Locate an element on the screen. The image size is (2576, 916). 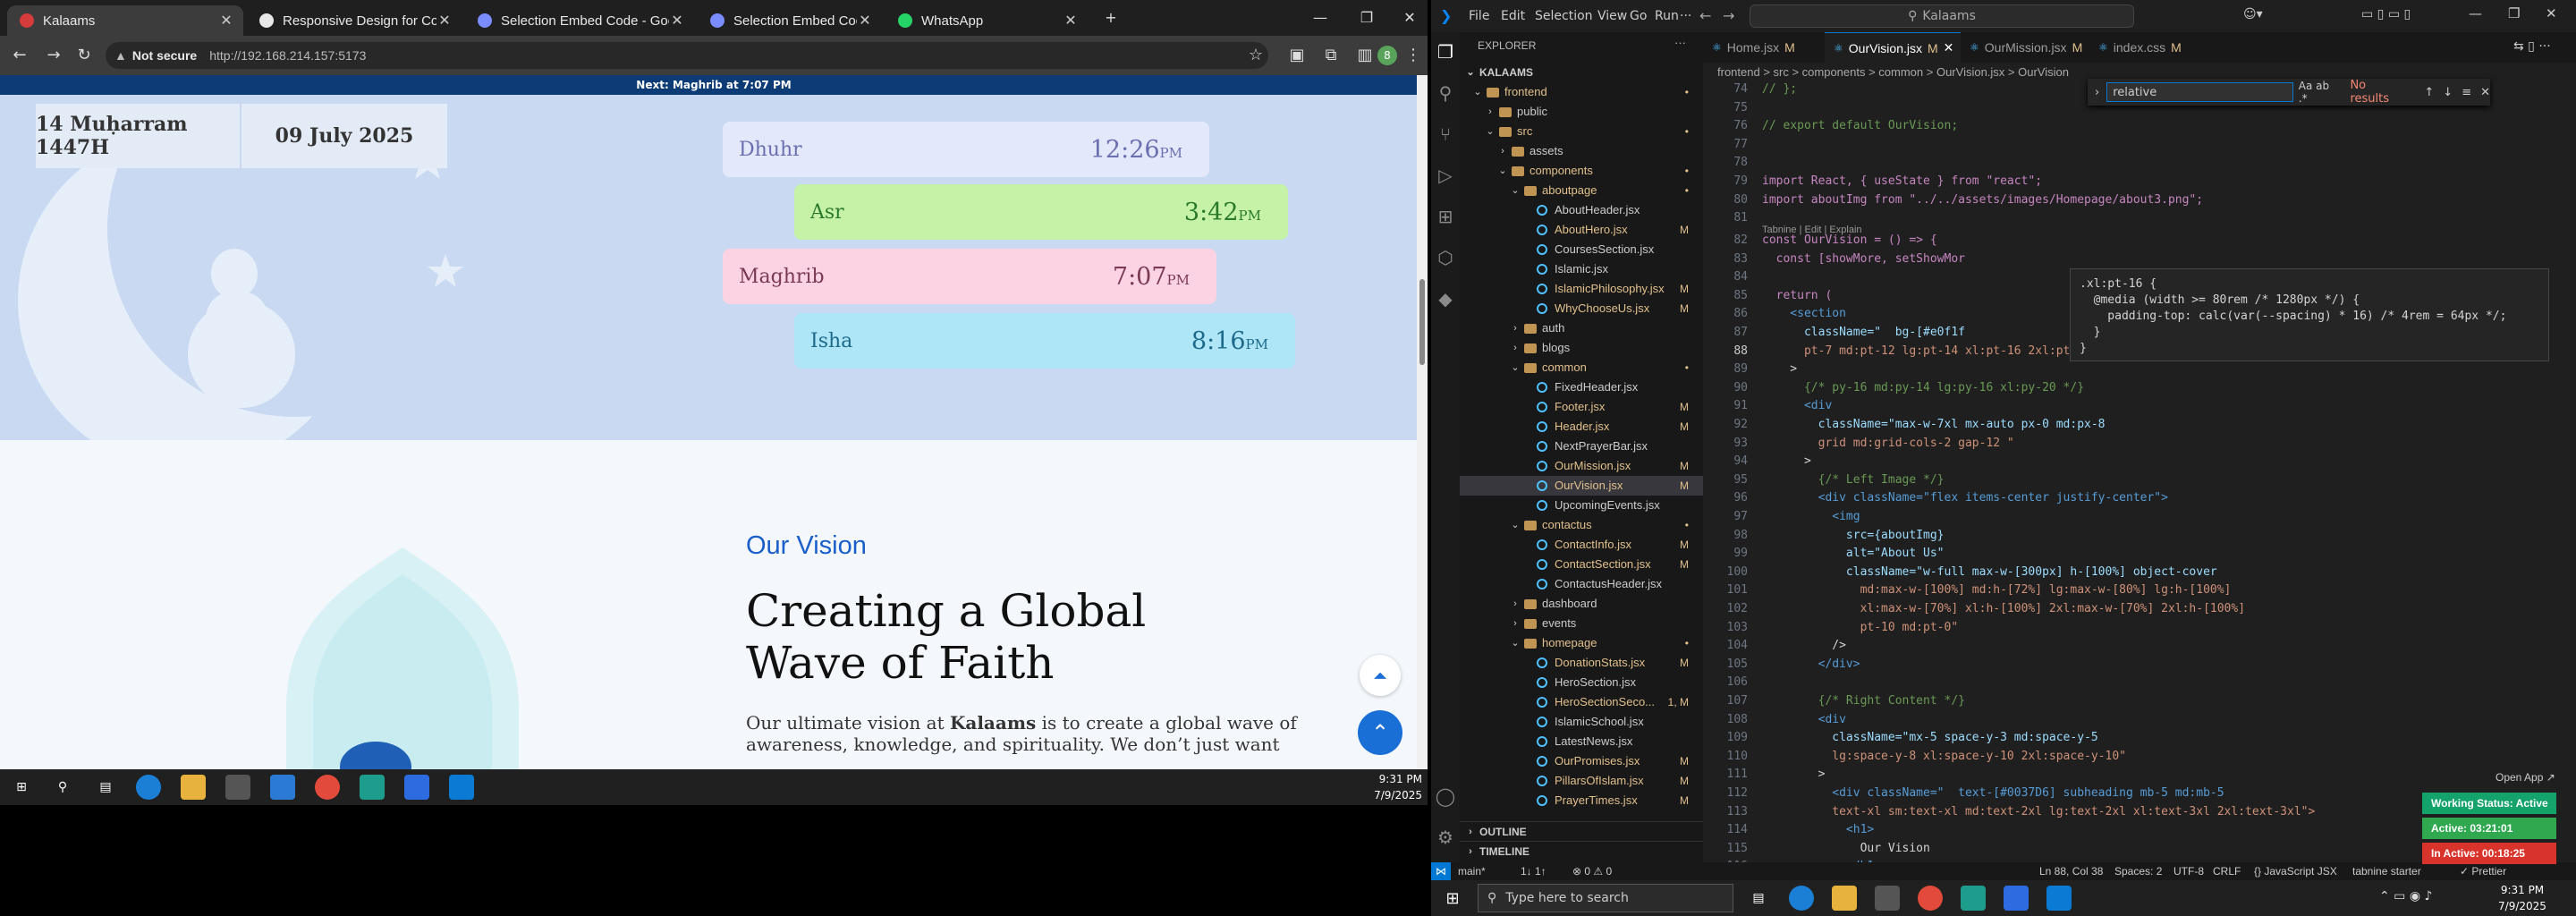
tray-icons: ⌃ ▭ ◉ ♪ is located at coordinates (2405, 896).